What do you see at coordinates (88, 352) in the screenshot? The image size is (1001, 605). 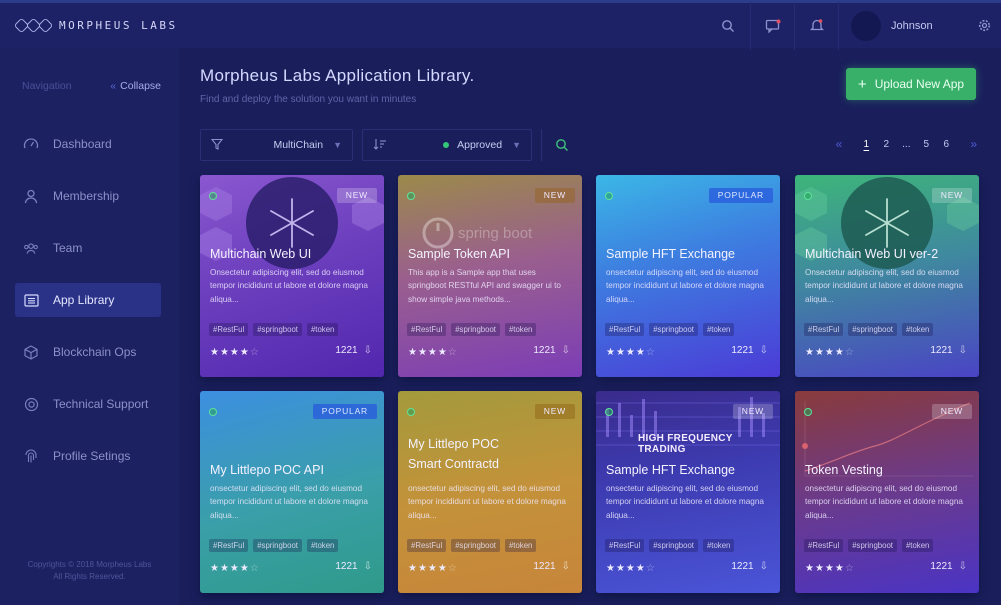 I see `sidebar-item-blockchain-ops: Blockchain Ops` at bounding box center [88, 352].